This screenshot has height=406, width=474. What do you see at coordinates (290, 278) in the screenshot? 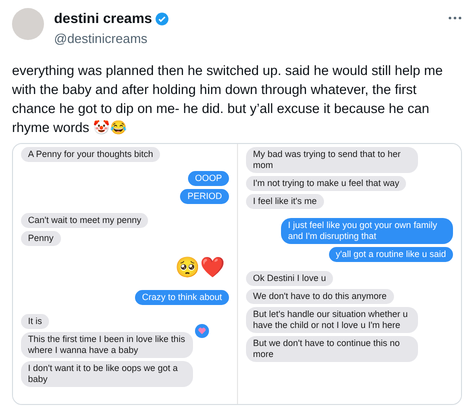
I see `received-message: Ok Destini I love u` at bounding box center [290, 278].